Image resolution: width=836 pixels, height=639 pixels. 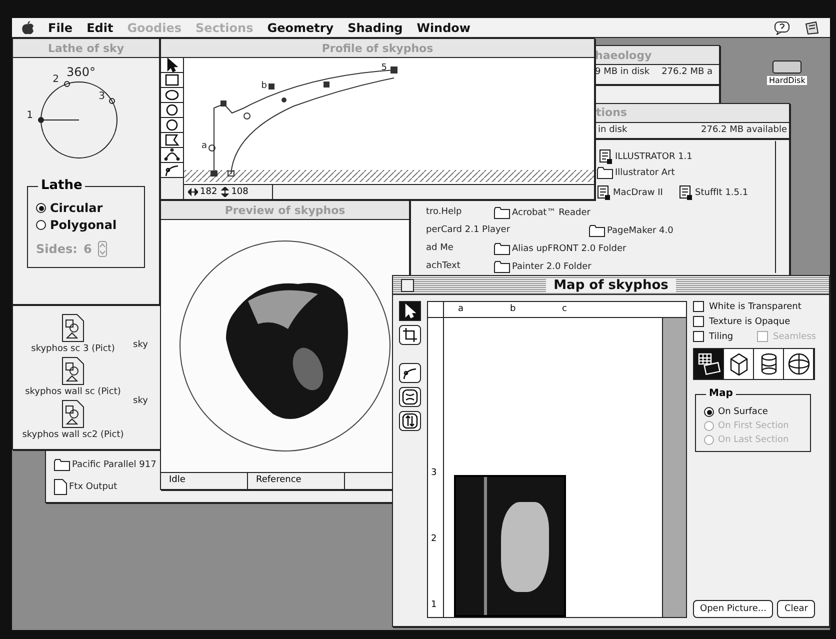 I want to click on file-name: MacDraw II, so click(x=638, y=193).